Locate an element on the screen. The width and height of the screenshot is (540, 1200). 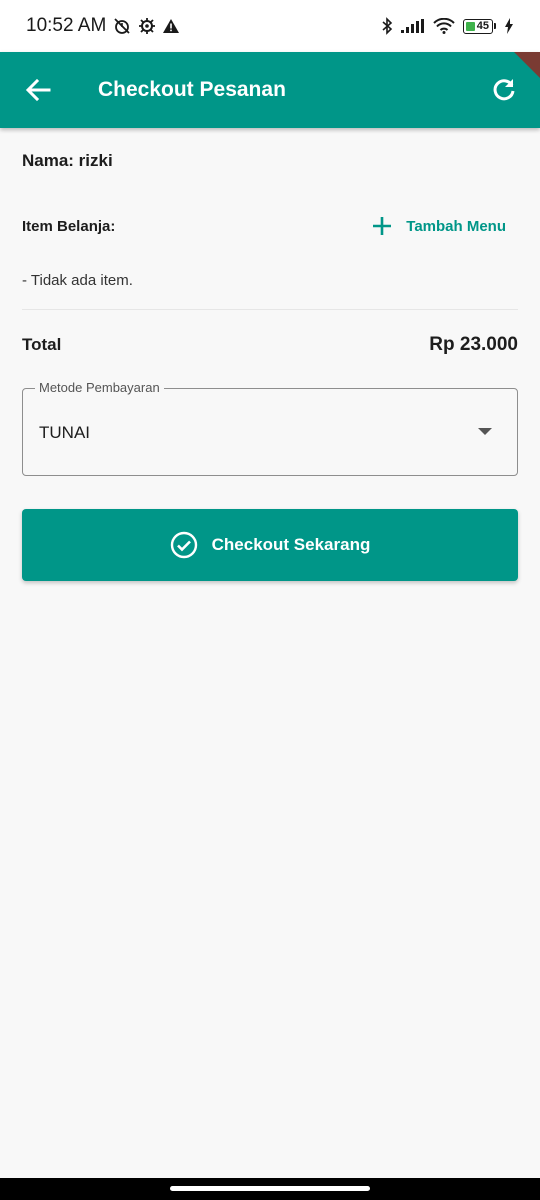
dropdown-arrow-icon is located at coordinates (485, 431).